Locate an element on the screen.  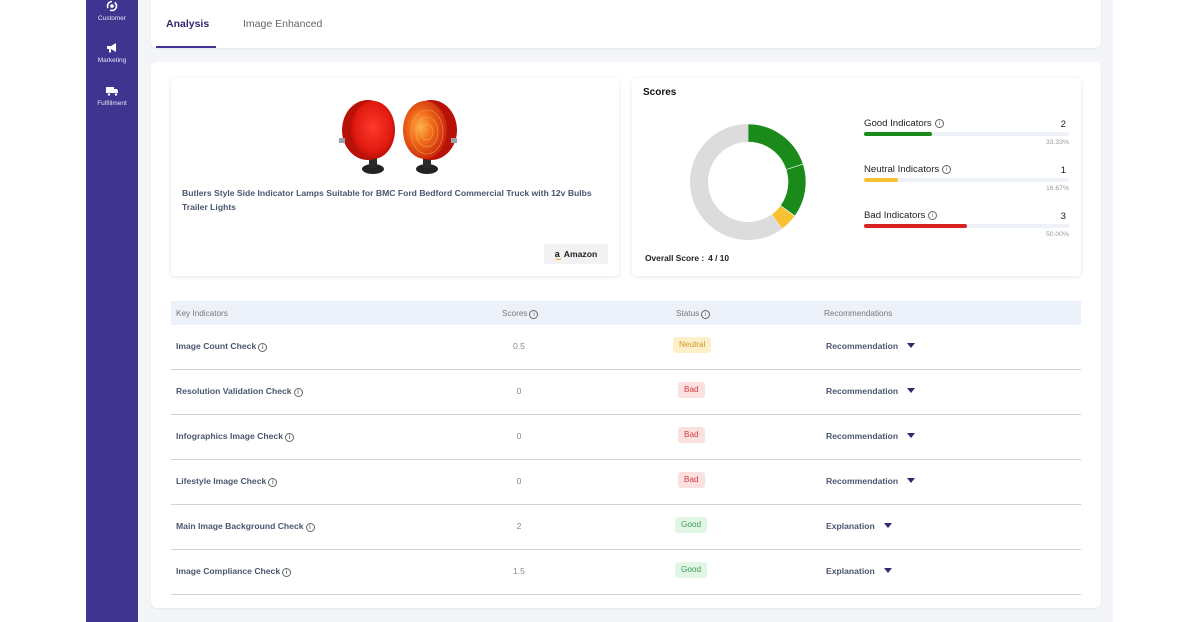
megaphone-icon is located at coordinates (111, 48).